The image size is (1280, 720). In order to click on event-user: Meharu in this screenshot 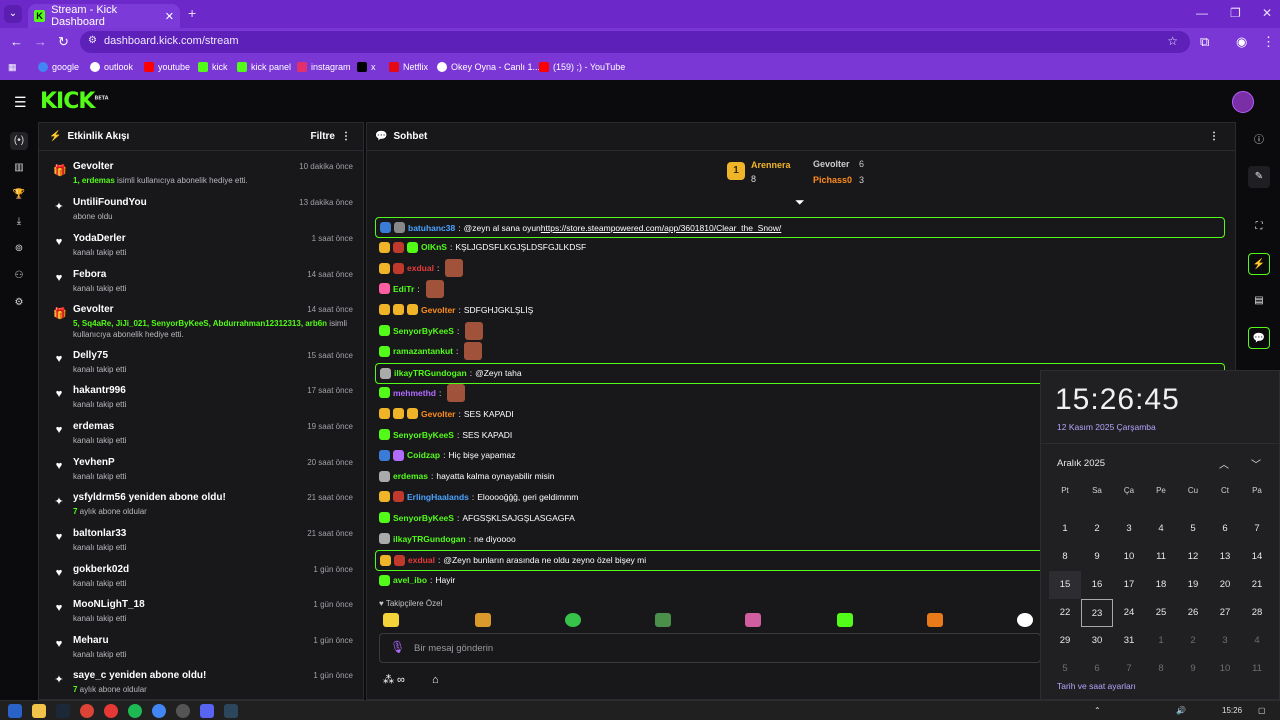, I will do `click(91, 640)`.